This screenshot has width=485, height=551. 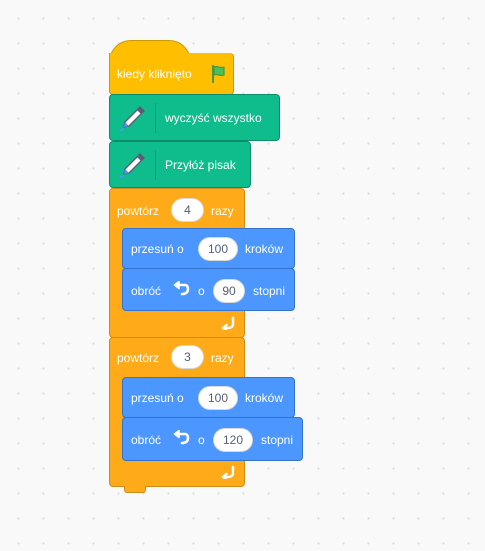 I want to click on repeat-count-input: 3, so click(x=187, y=357).